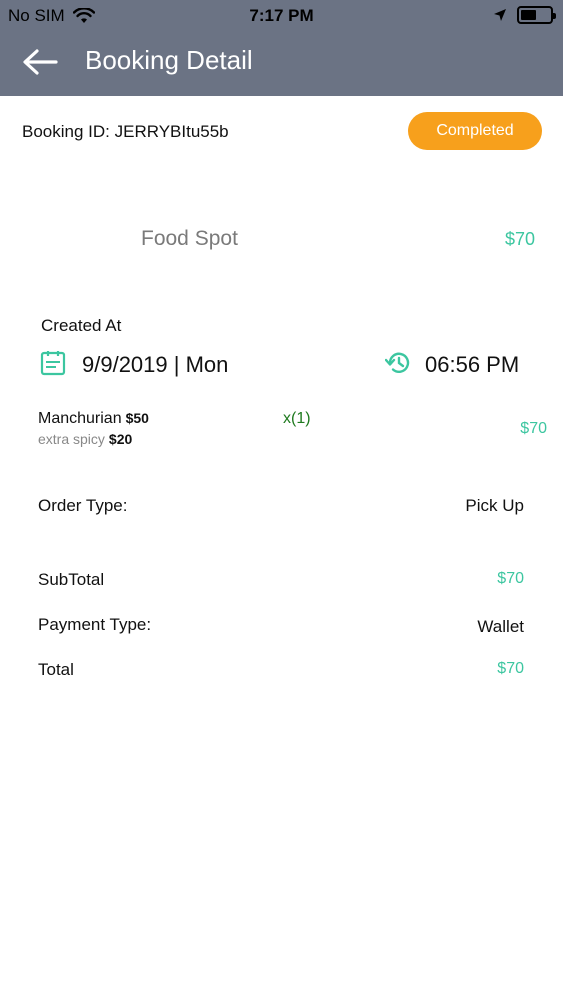 This screenshot has height=1000, width=563. What do you see at coordinates (53, 363) in the screenshot?
I see `calendar-icon` at bounding box center [53, 363].